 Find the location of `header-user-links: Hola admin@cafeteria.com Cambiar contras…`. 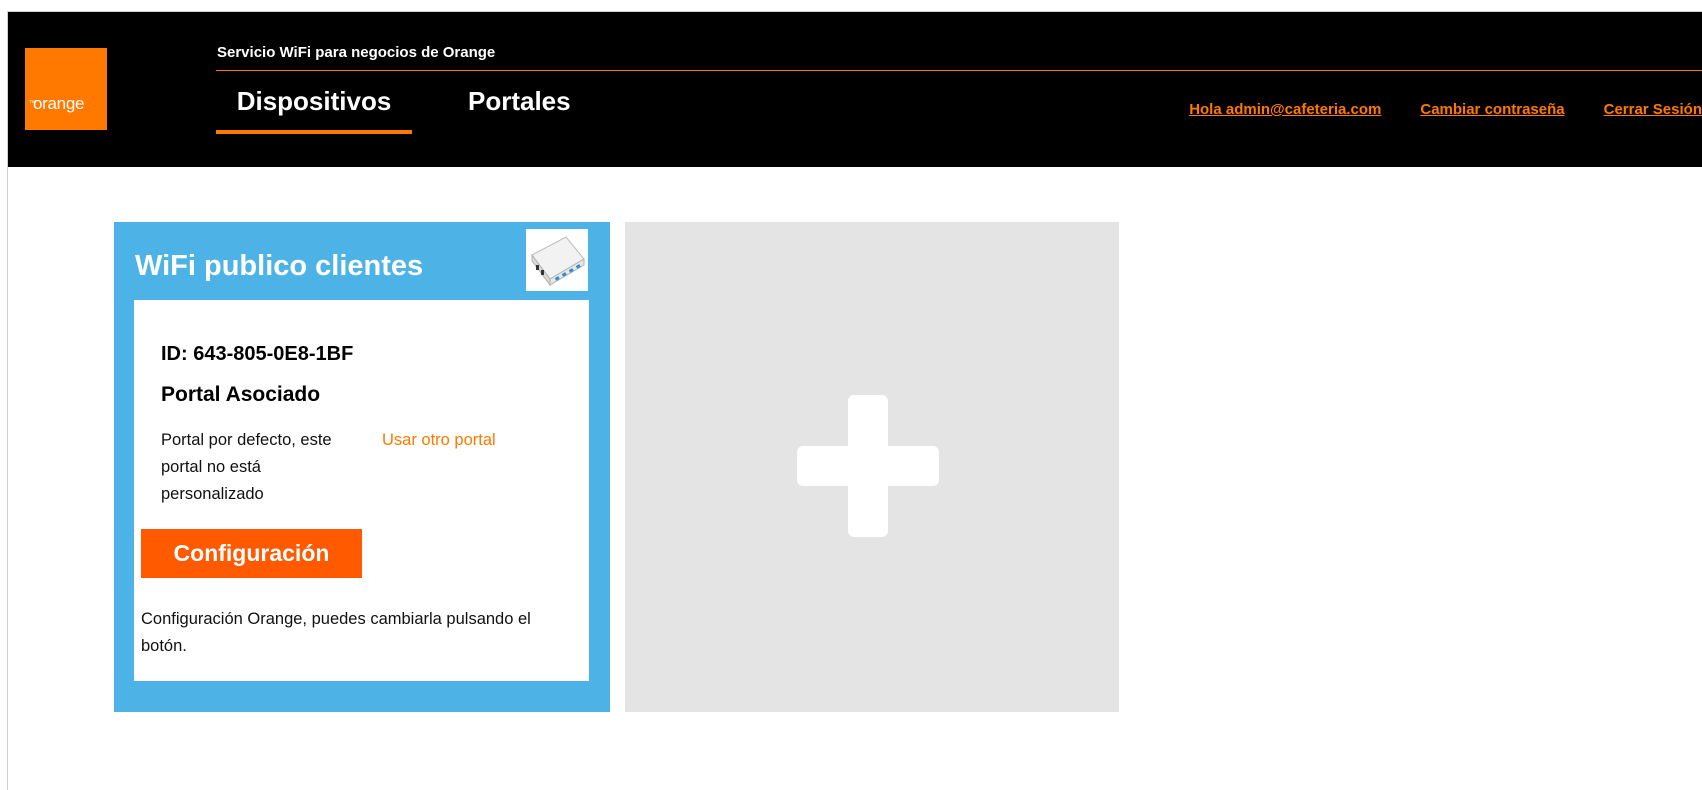

header-user-links: Hola admin@cafeteria.com Cambiar contras… is located at coordinates (1445, 109).